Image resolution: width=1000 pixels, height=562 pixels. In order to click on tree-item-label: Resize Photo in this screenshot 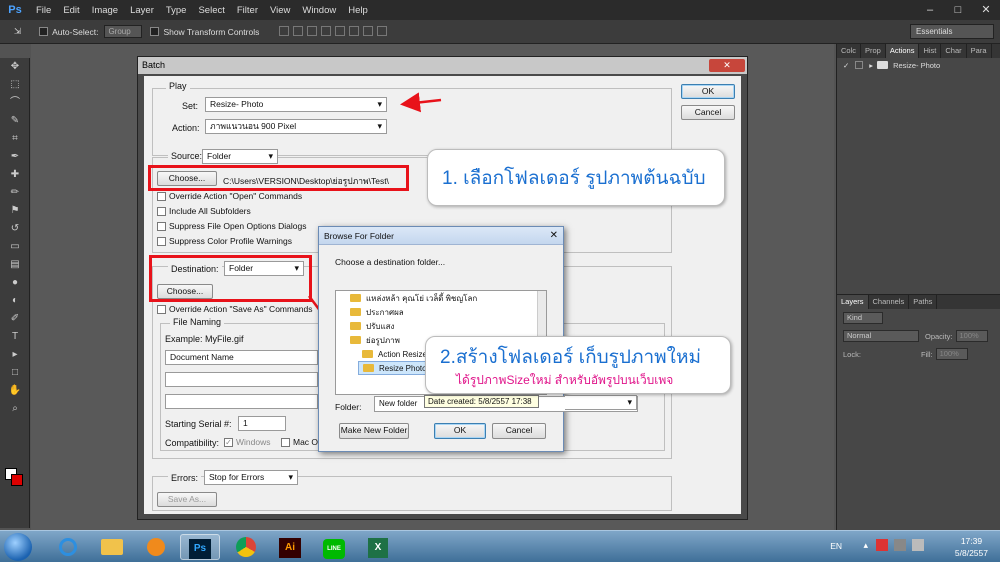, I will do `click(403, 368)`.